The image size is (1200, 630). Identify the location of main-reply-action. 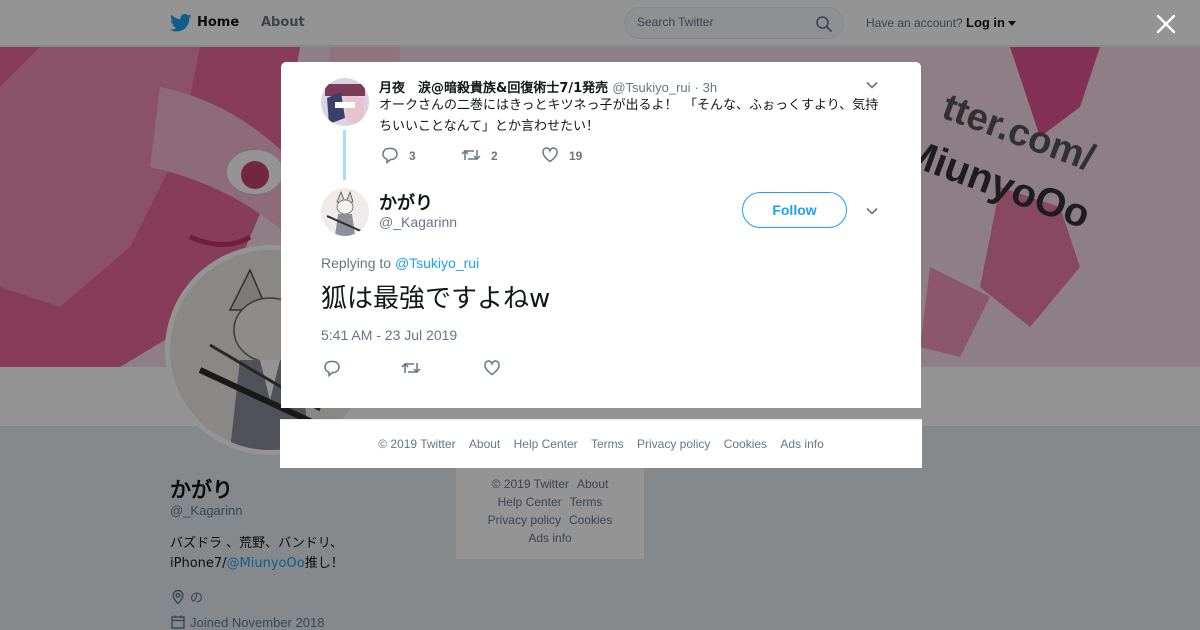
(332, 368).